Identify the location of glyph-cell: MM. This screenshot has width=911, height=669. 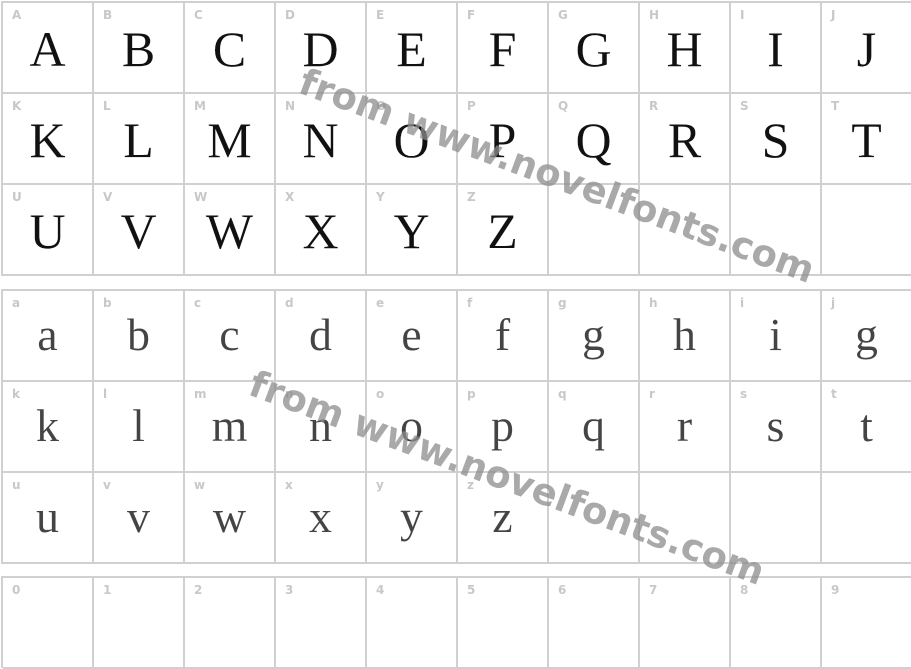
(230, 139).